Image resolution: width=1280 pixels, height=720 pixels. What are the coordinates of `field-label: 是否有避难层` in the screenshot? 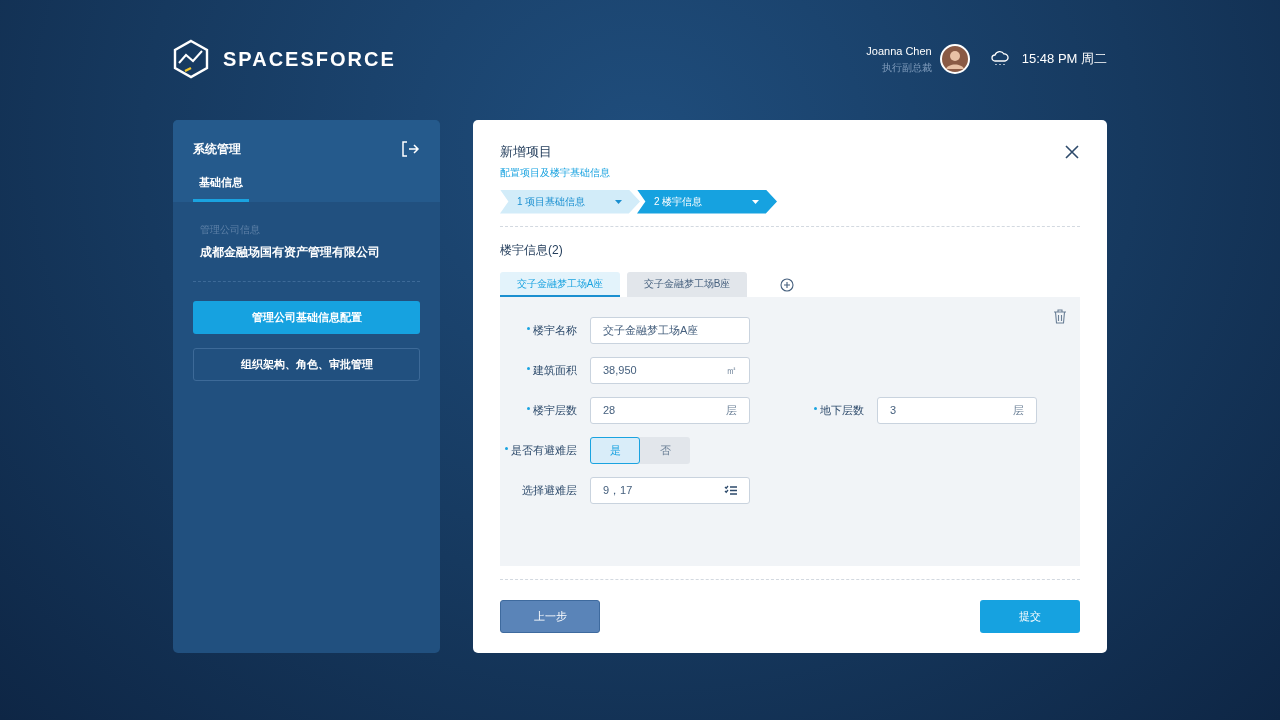 It's located at (544, 450).